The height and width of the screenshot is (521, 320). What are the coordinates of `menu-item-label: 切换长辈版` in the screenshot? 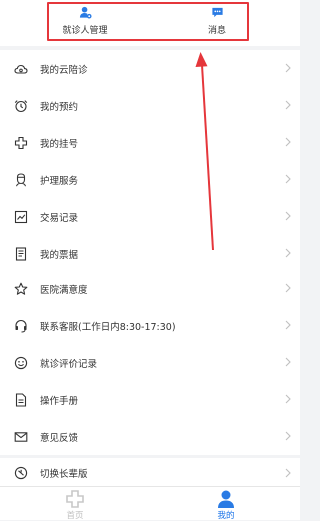 It's located at (64, 474).